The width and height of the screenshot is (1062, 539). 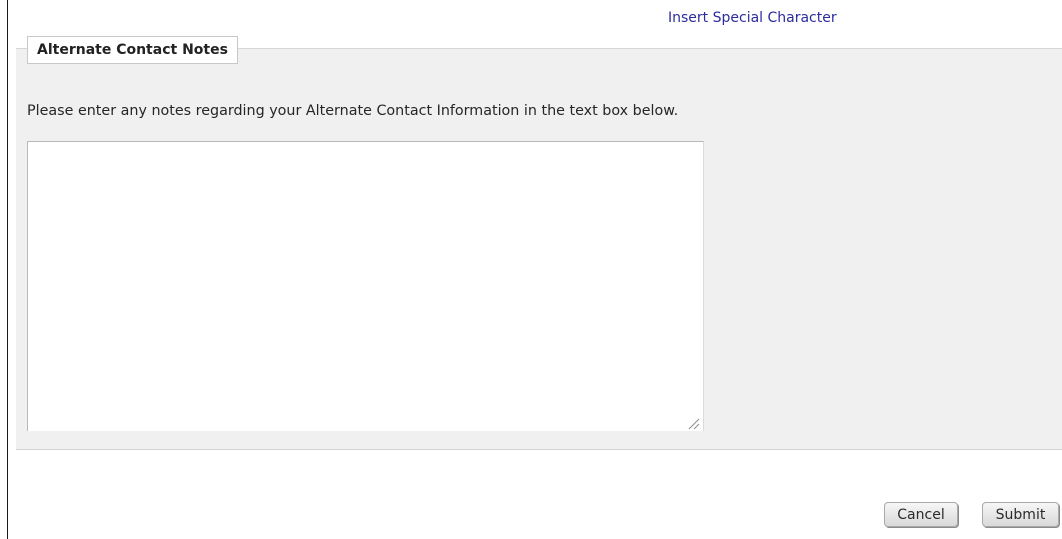 What do you see at coordinates (693, 423) in the screenshot?
I see `resize-grip-icon` at bounding box center [693, 423].